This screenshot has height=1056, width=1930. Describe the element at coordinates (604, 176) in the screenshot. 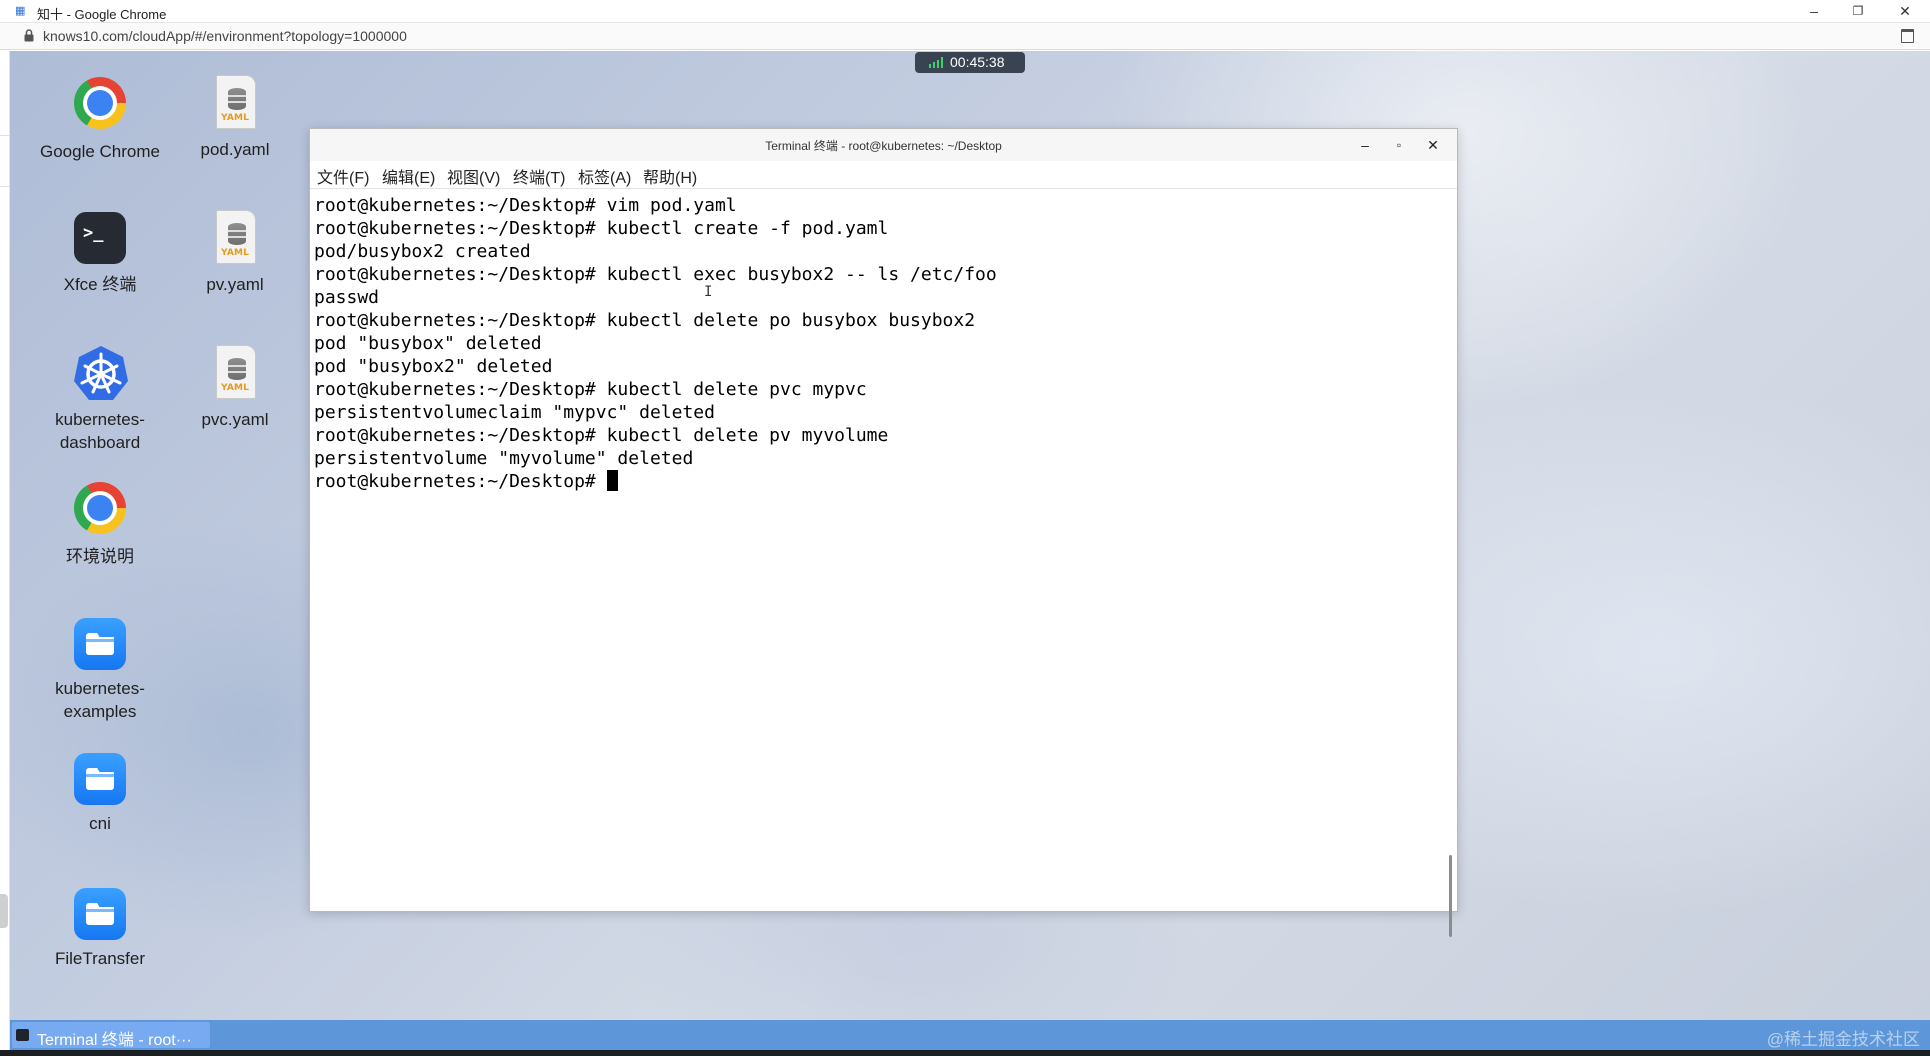

I see `menu-tabs: 标签(A)` at that location.